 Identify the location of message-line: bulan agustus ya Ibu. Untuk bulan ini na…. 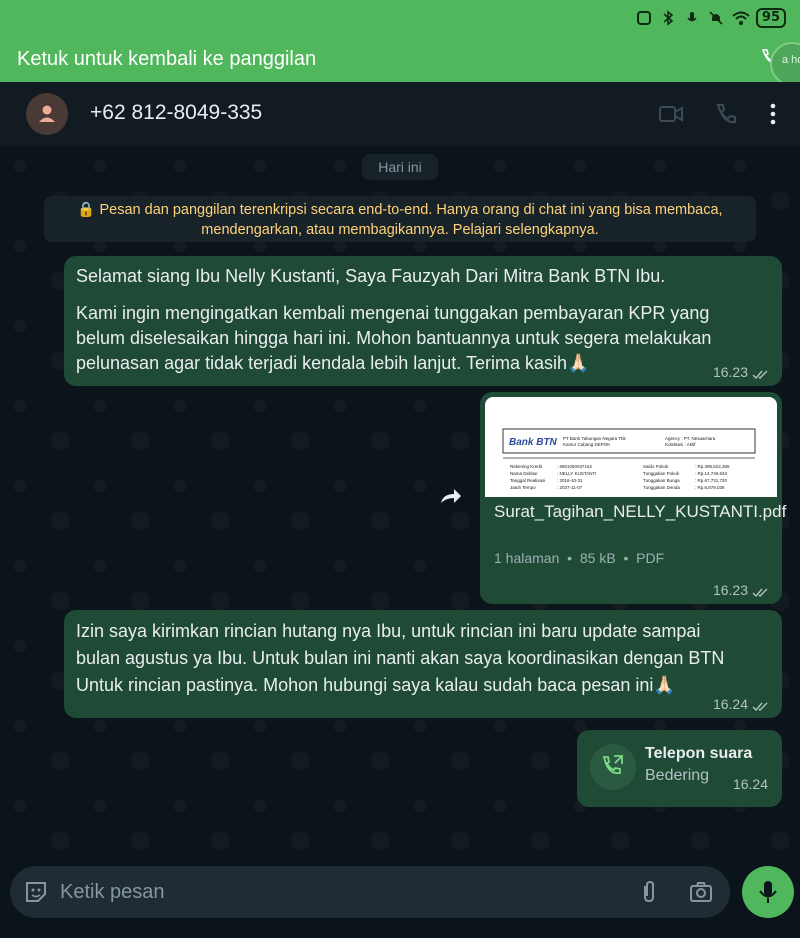
(400, 658).